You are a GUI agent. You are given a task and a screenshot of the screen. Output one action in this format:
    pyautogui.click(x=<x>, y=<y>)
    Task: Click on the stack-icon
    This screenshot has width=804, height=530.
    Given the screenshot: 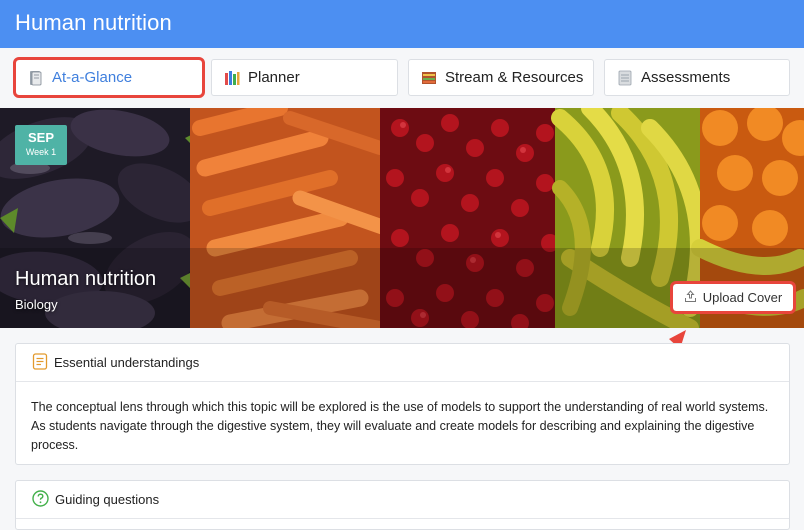 What is the action you would take?
    pyautogui.click(x=625, y=78)
    